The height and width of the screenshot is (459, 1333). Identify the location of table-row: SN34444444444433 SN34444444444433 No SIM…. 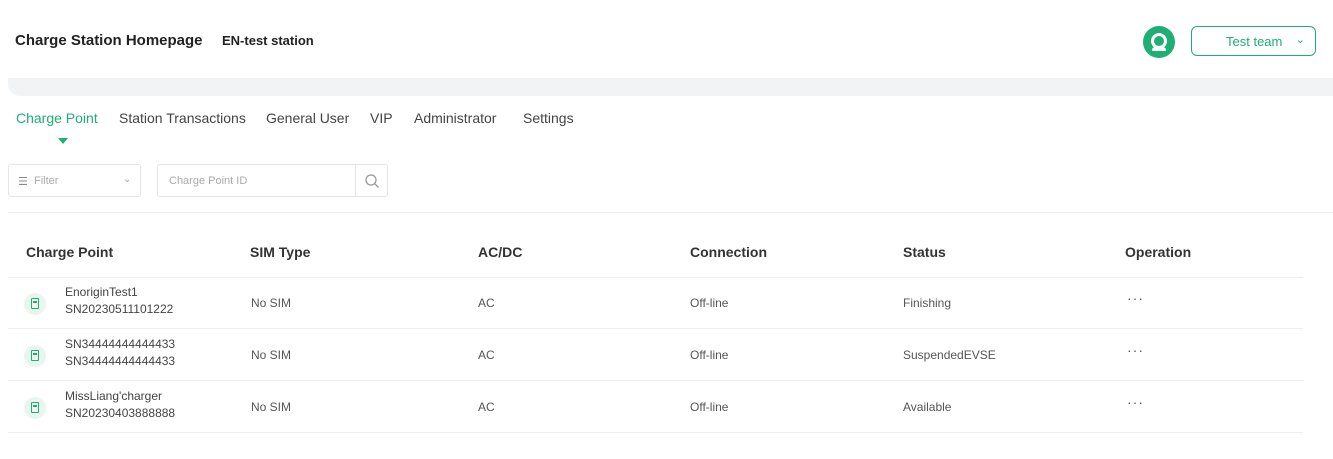
(655, 355).